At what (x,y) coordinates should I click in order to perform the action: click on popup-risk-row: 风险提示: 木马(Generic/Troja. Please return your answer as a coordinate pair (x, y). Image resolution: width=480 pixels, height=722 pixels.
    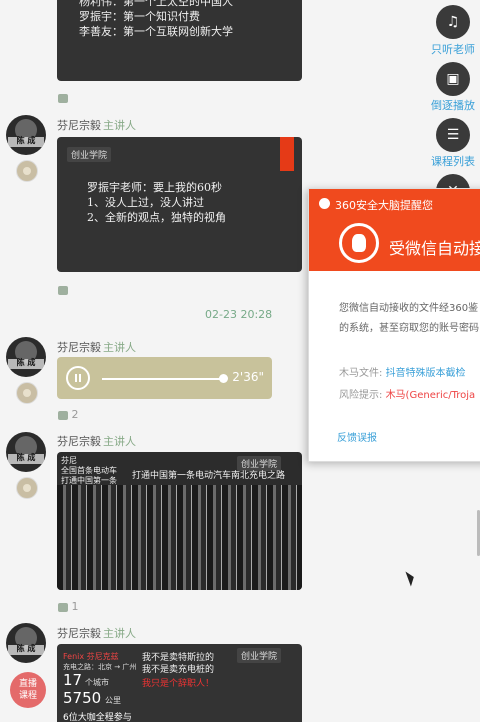
    Looking at the image, I should click on (407, 393).